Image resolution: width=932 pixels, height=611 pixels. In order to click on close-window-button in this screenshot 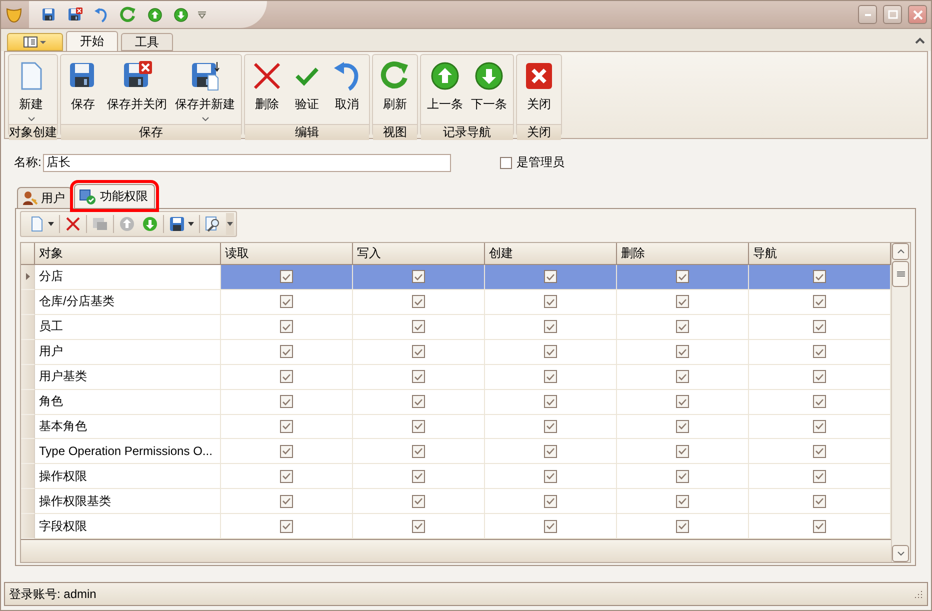, I will do `click(917, 14)`.